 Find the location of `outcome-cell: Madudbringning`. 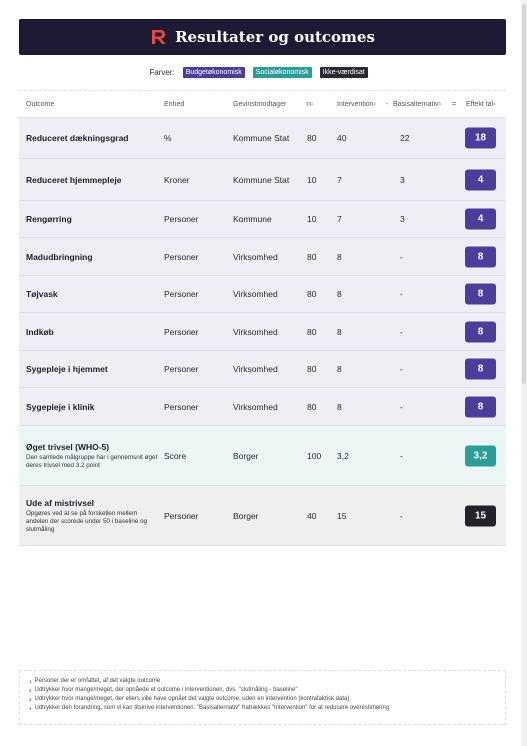

outcome-cell: Madudbringning is located at coordinates (59, 256).